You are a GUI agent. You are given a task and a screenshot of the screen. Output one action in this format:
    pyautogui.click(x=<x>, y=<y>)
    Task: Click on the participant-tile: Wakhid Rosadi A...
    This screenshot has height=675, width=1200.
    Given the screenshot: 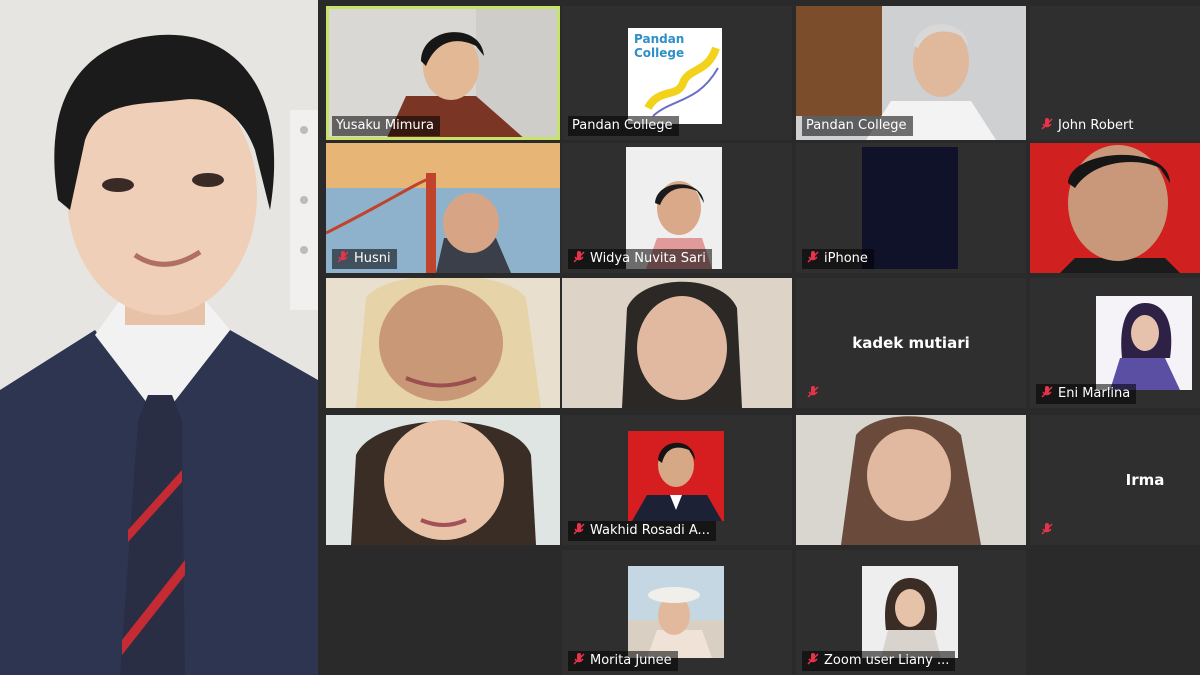 What is the action you would take?
    pyautogui.click(x=677, y=480)
    